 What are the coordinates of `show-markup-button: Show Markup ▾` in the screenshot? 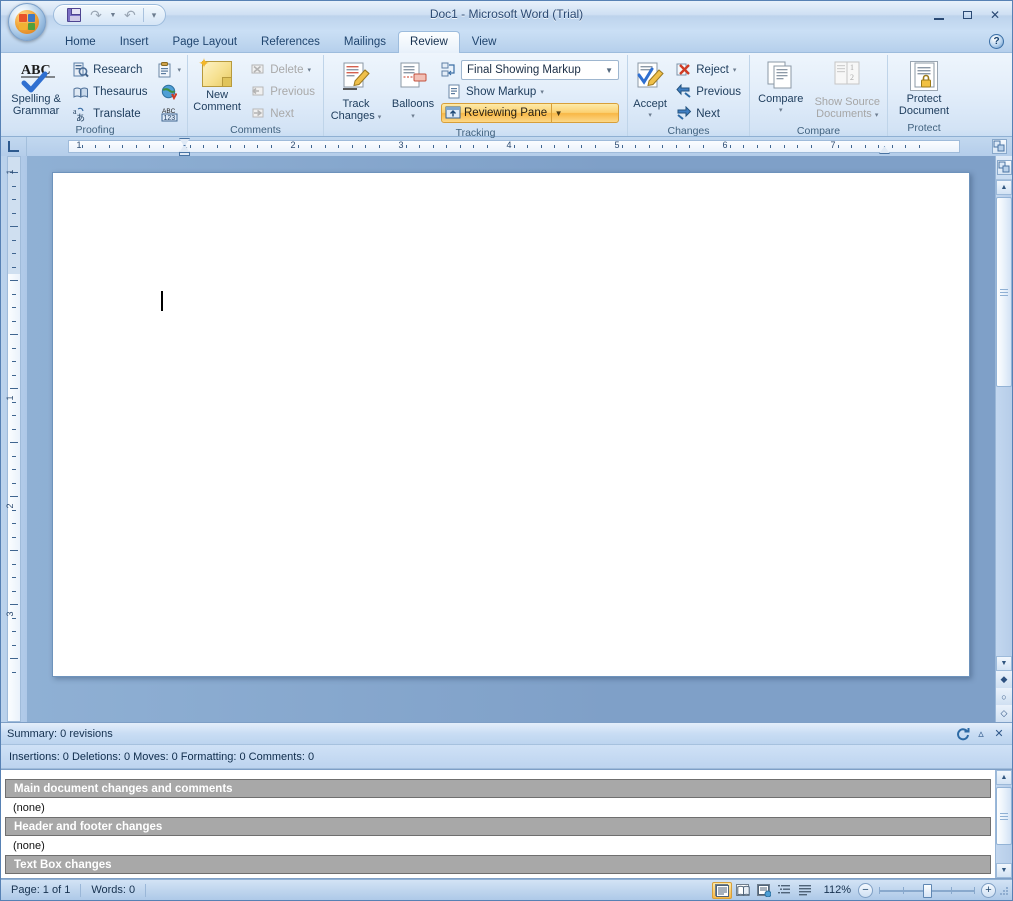 It's located at (530, 91).